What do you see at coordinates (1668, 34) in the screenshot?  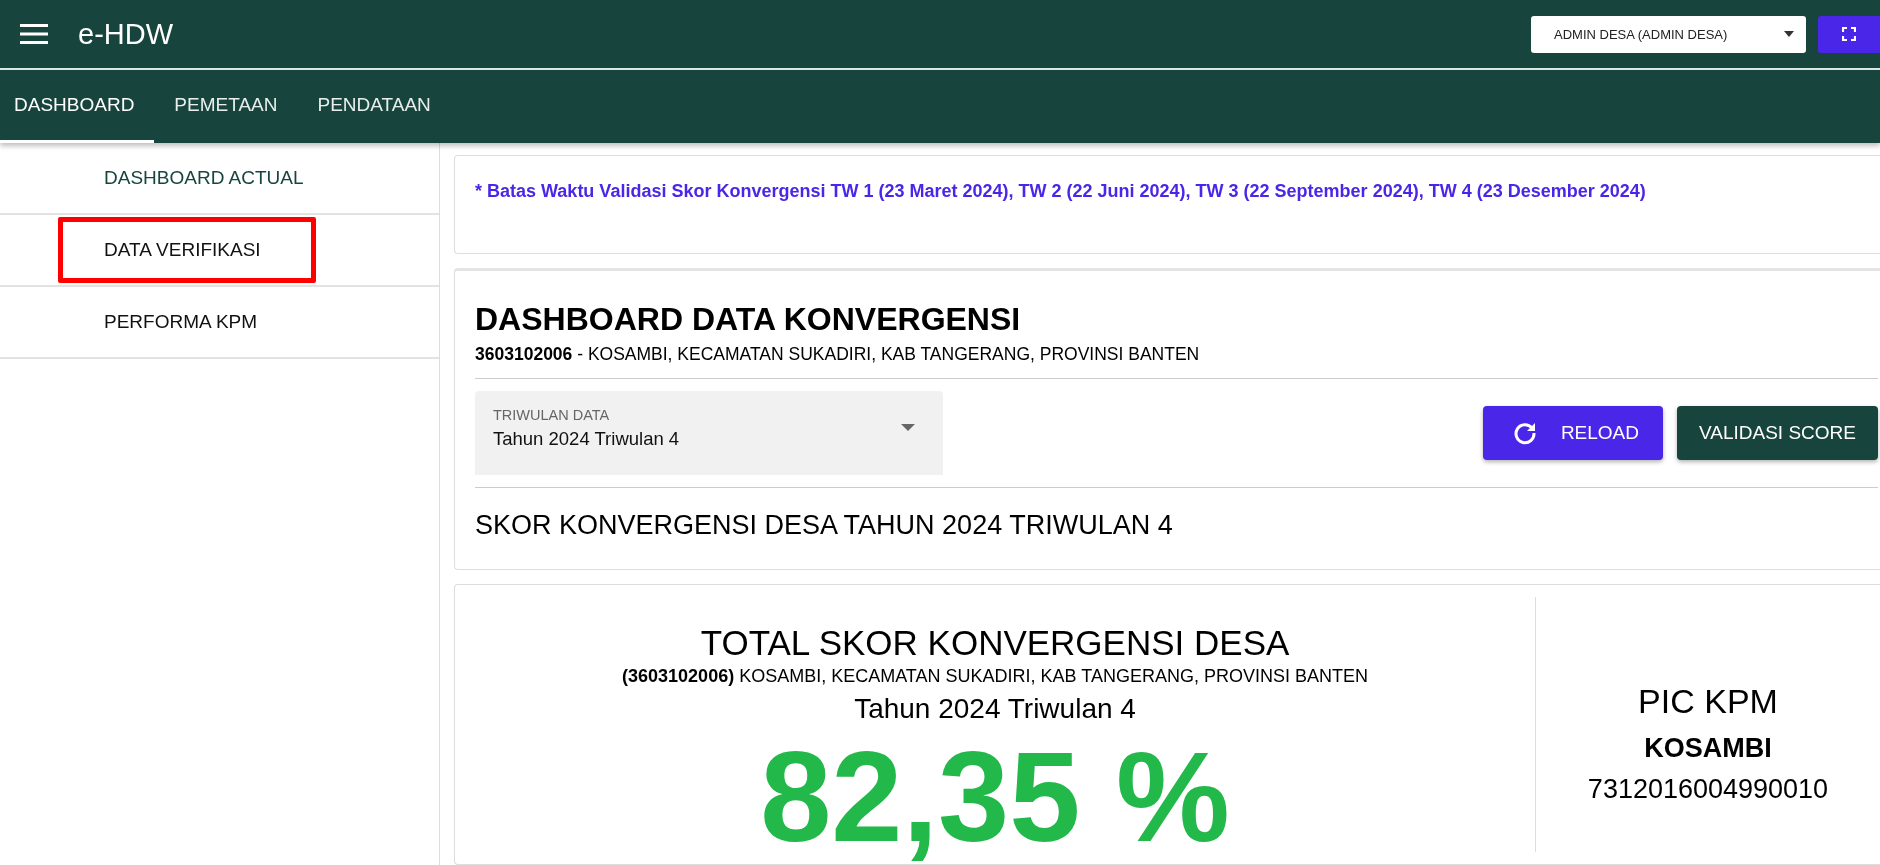 I see `user-select: ADMIN DESA (ADMIN DESA)` at bounding box center [1668, 34].